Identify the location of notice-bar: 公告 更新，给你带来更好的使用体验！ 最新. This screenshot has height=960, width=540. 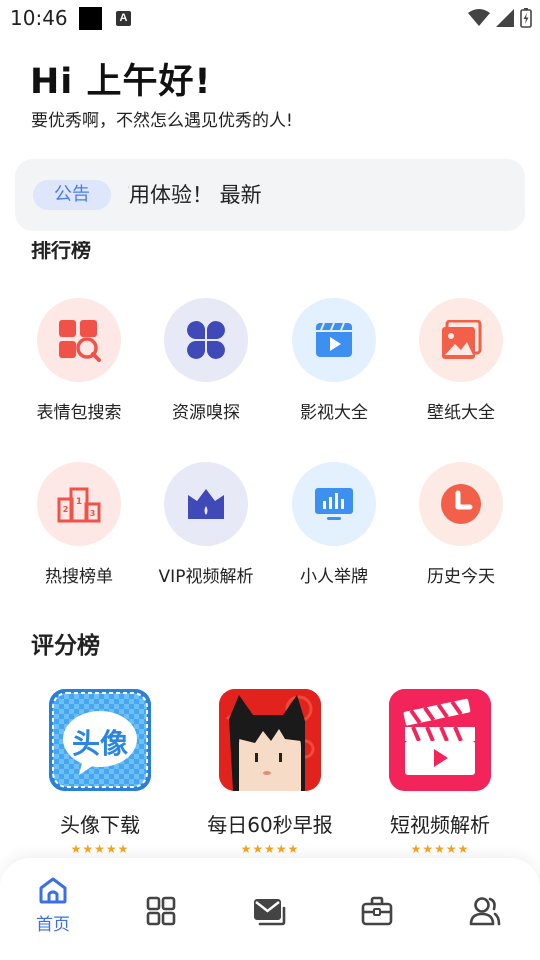
(270, 195).